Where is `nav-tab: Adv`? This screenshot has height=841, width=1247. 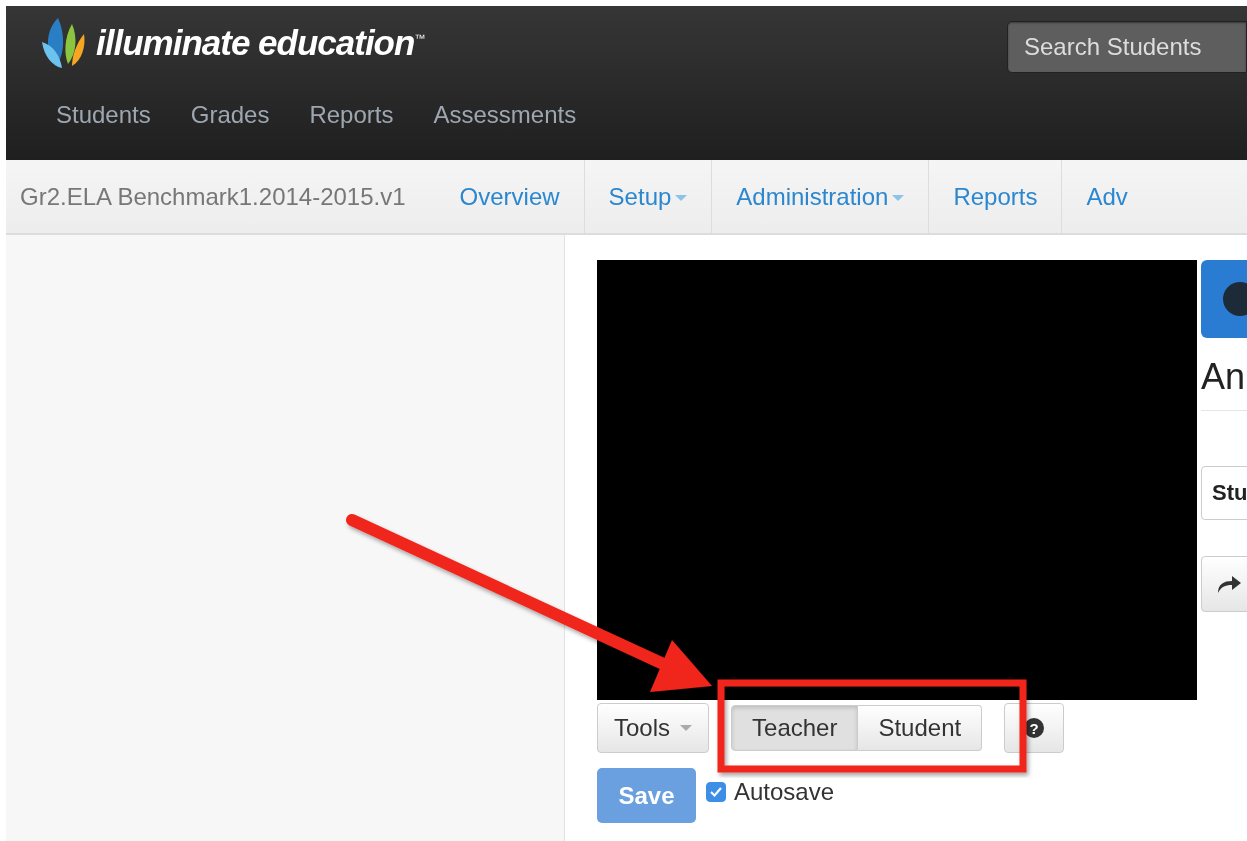
nav-tab: Adv is located at coordinates (1106, 196).